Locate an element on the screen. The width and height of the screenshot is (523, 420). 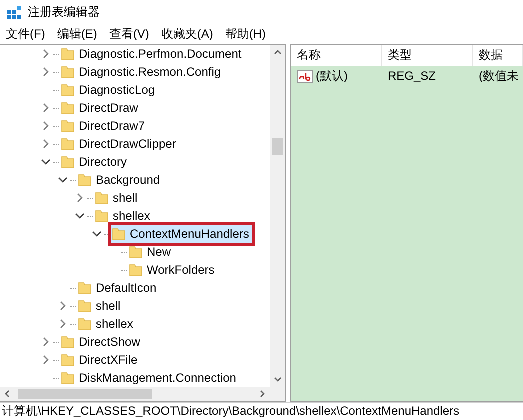
tree-node: DefaultIcon is located at coordinates (118, 288).